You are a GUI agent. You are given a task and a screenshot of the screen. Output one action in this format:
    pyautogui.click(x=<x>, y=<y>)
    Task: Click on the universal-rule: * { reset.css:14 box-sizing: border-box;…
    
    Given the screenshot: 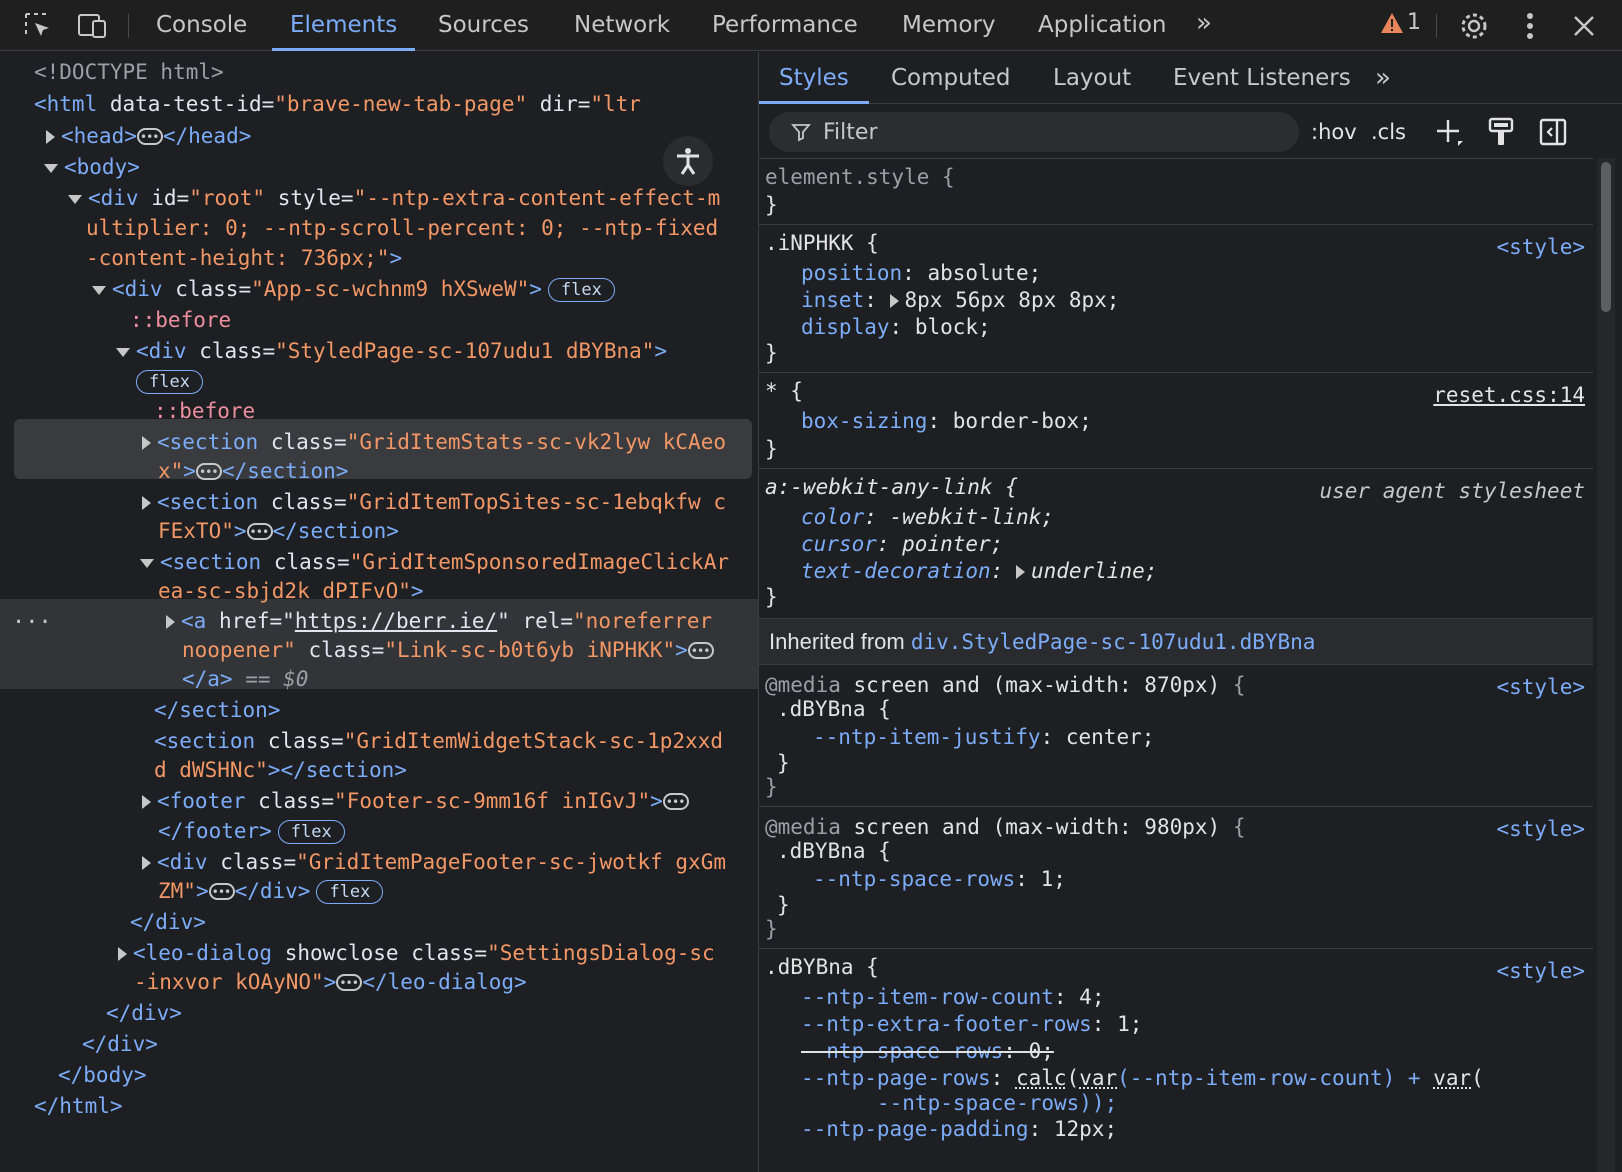 What is the action you would take?
    pyautogui.click(x=1176, y=420)
    